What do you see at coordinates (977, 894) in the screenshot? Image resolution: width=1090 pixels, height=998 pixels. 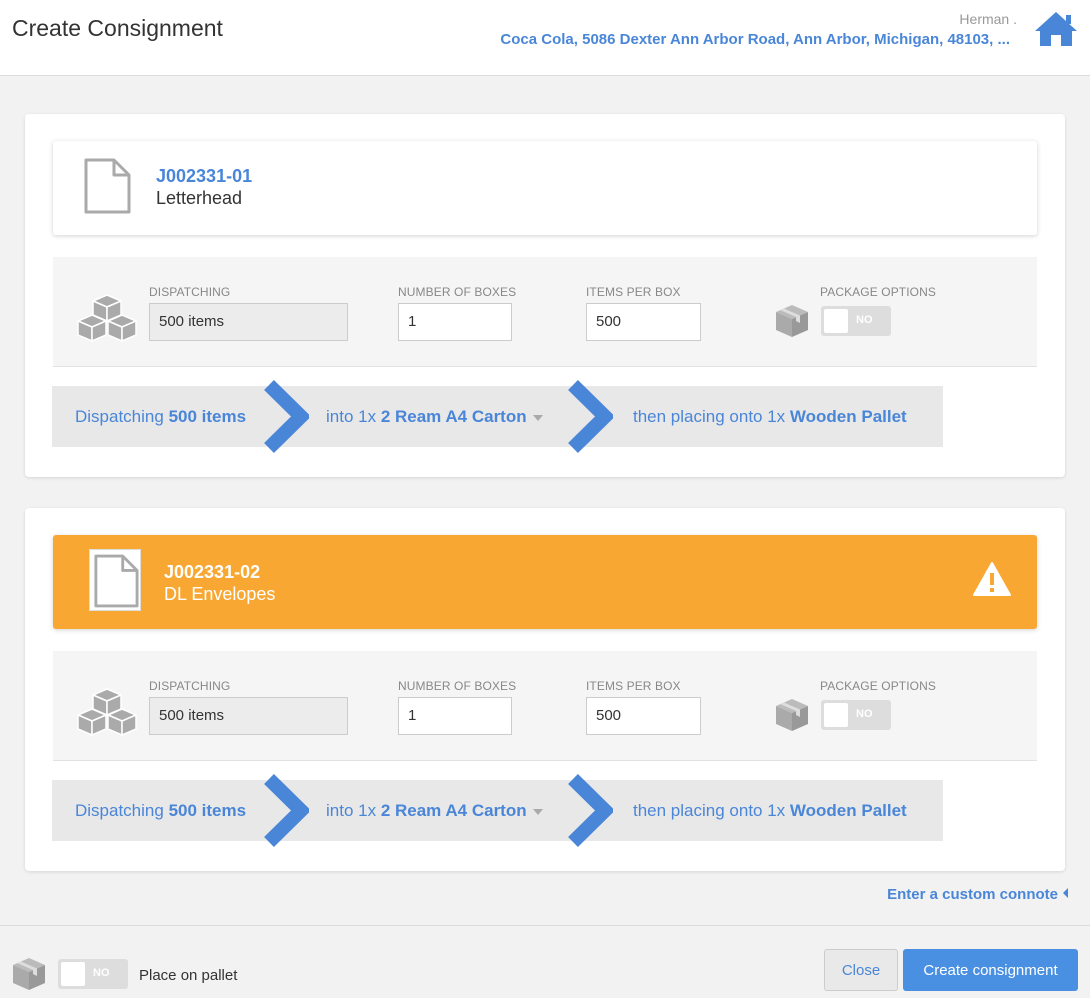 I see `custom-connote-link: Enter a custom connote` at bounding box center [977, 894].